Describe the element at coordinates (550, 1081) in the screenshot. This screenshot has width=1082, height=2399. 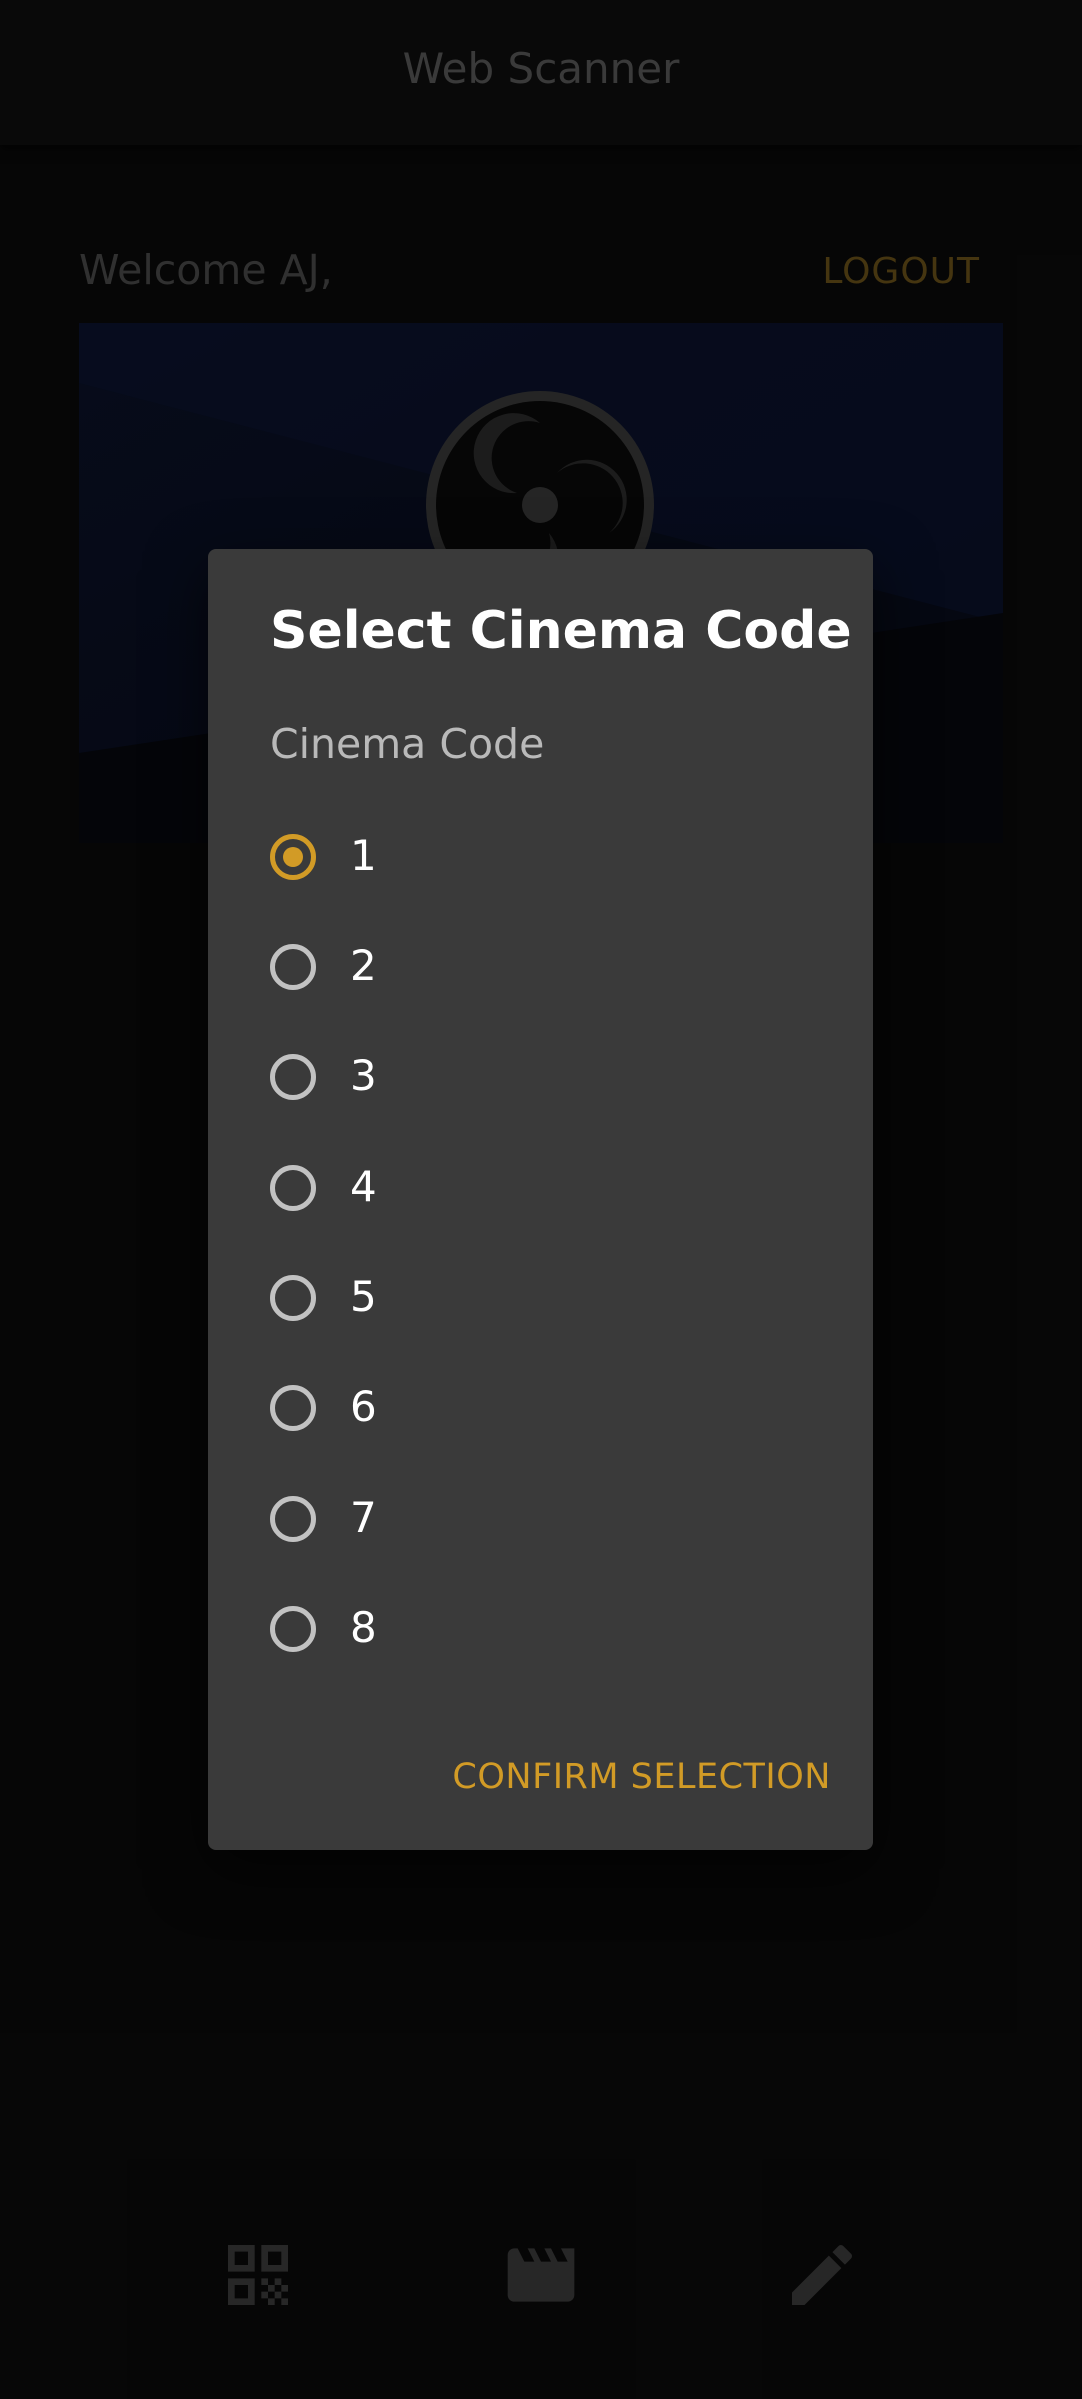
I see `radio-option-3: 3` at that location.